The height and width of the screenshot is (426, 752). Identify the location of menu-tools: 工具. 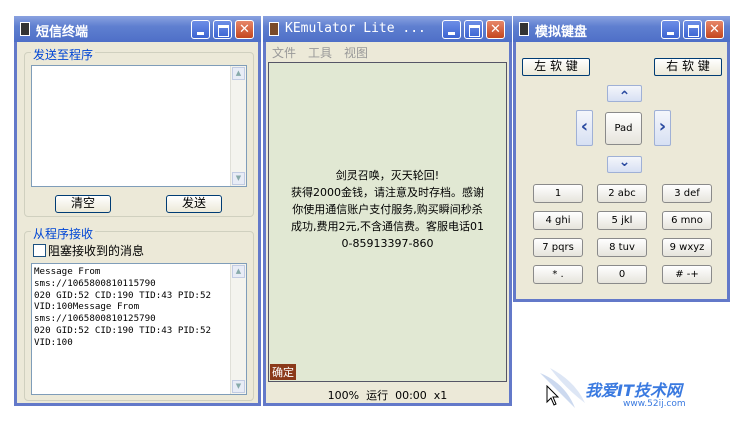
(320, 52).